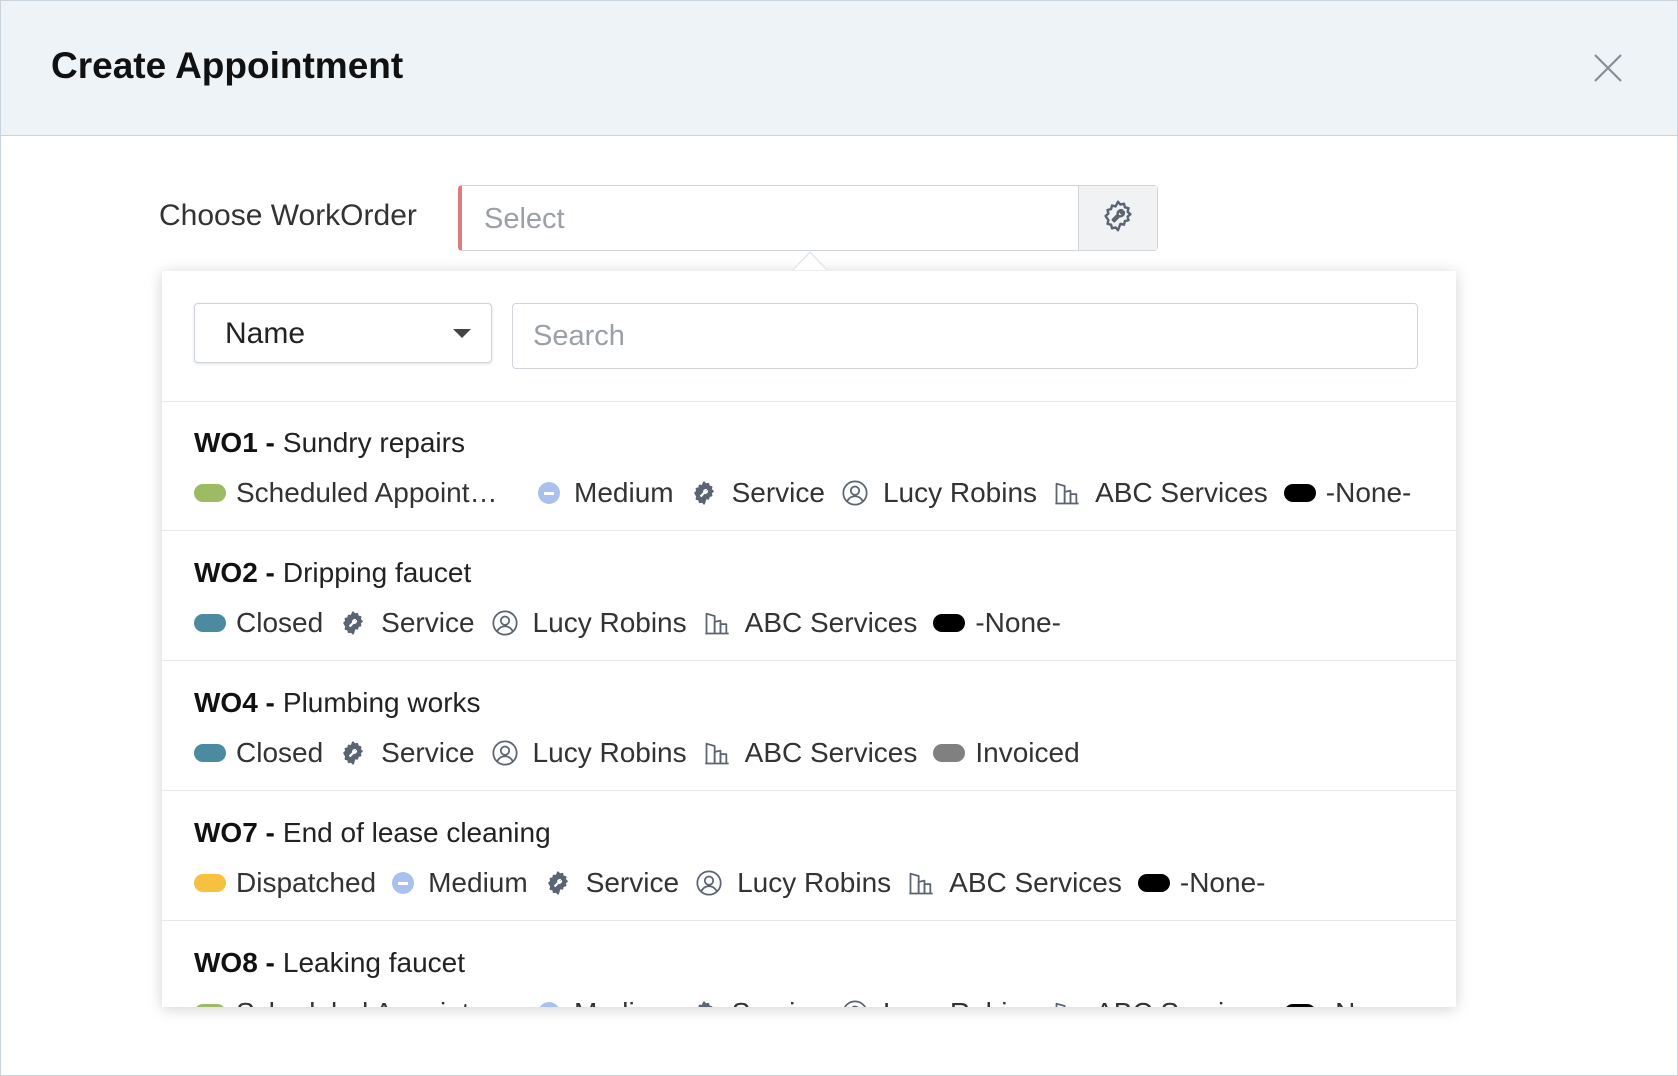 This screenshot has height=1076, width=1678. I want to click on dropdown-caret, so click(810, 261).